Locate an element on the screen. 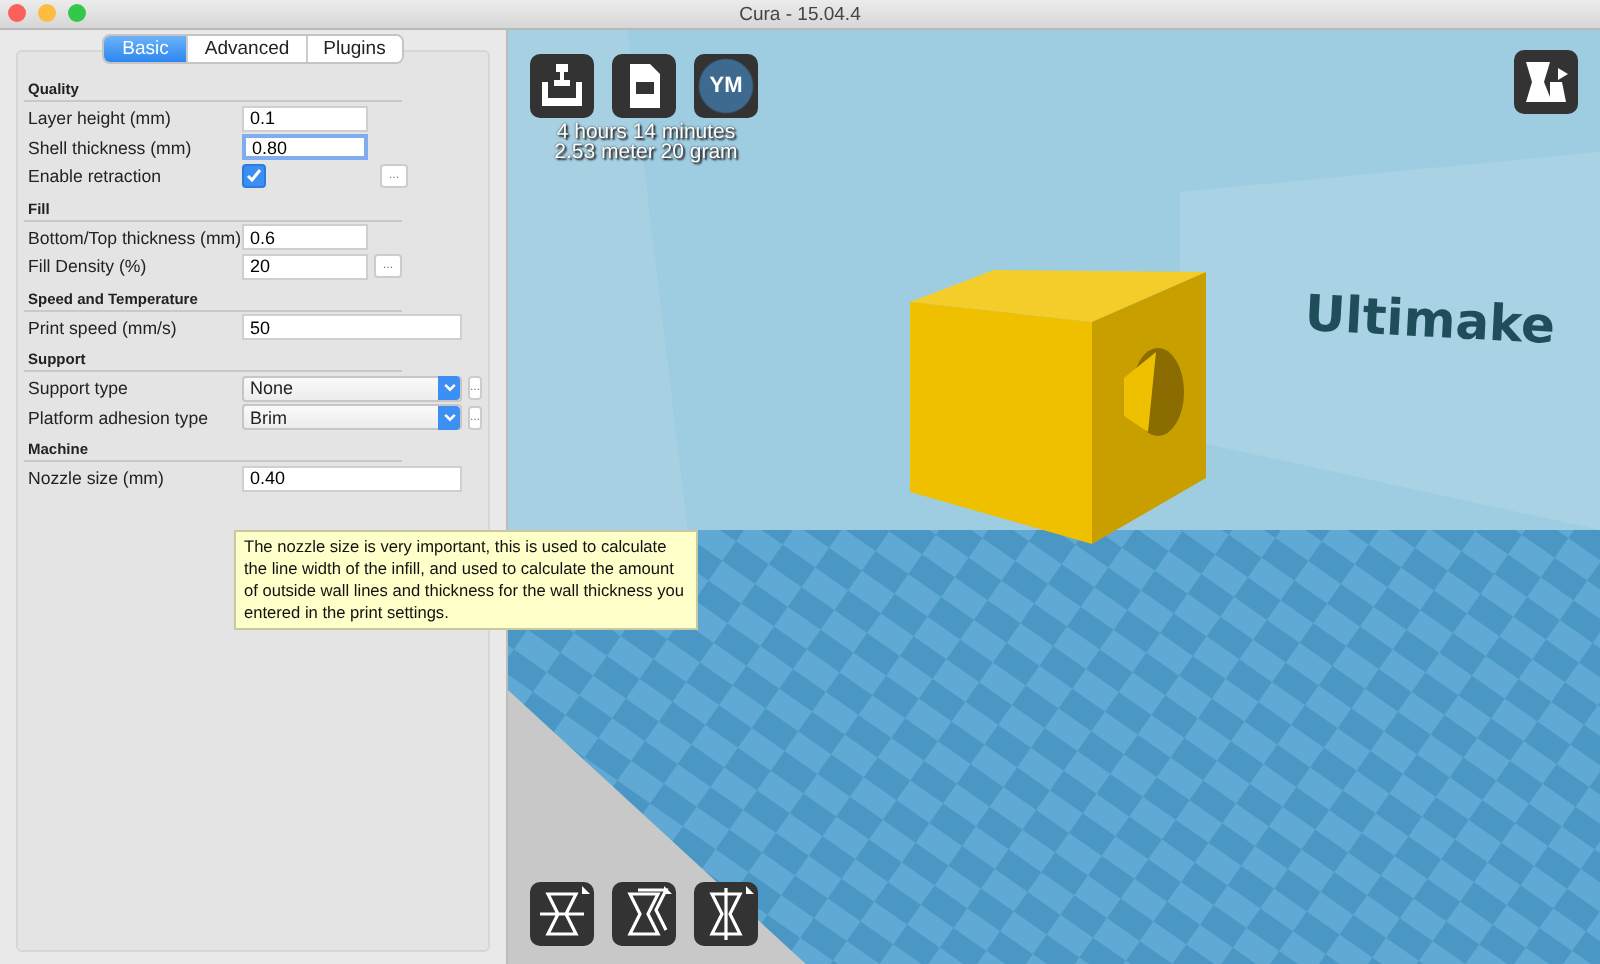 The height and width of the screenshot is (964, 1600). field-label: Nozzle size (mm) is located at coordinates (97, 478).